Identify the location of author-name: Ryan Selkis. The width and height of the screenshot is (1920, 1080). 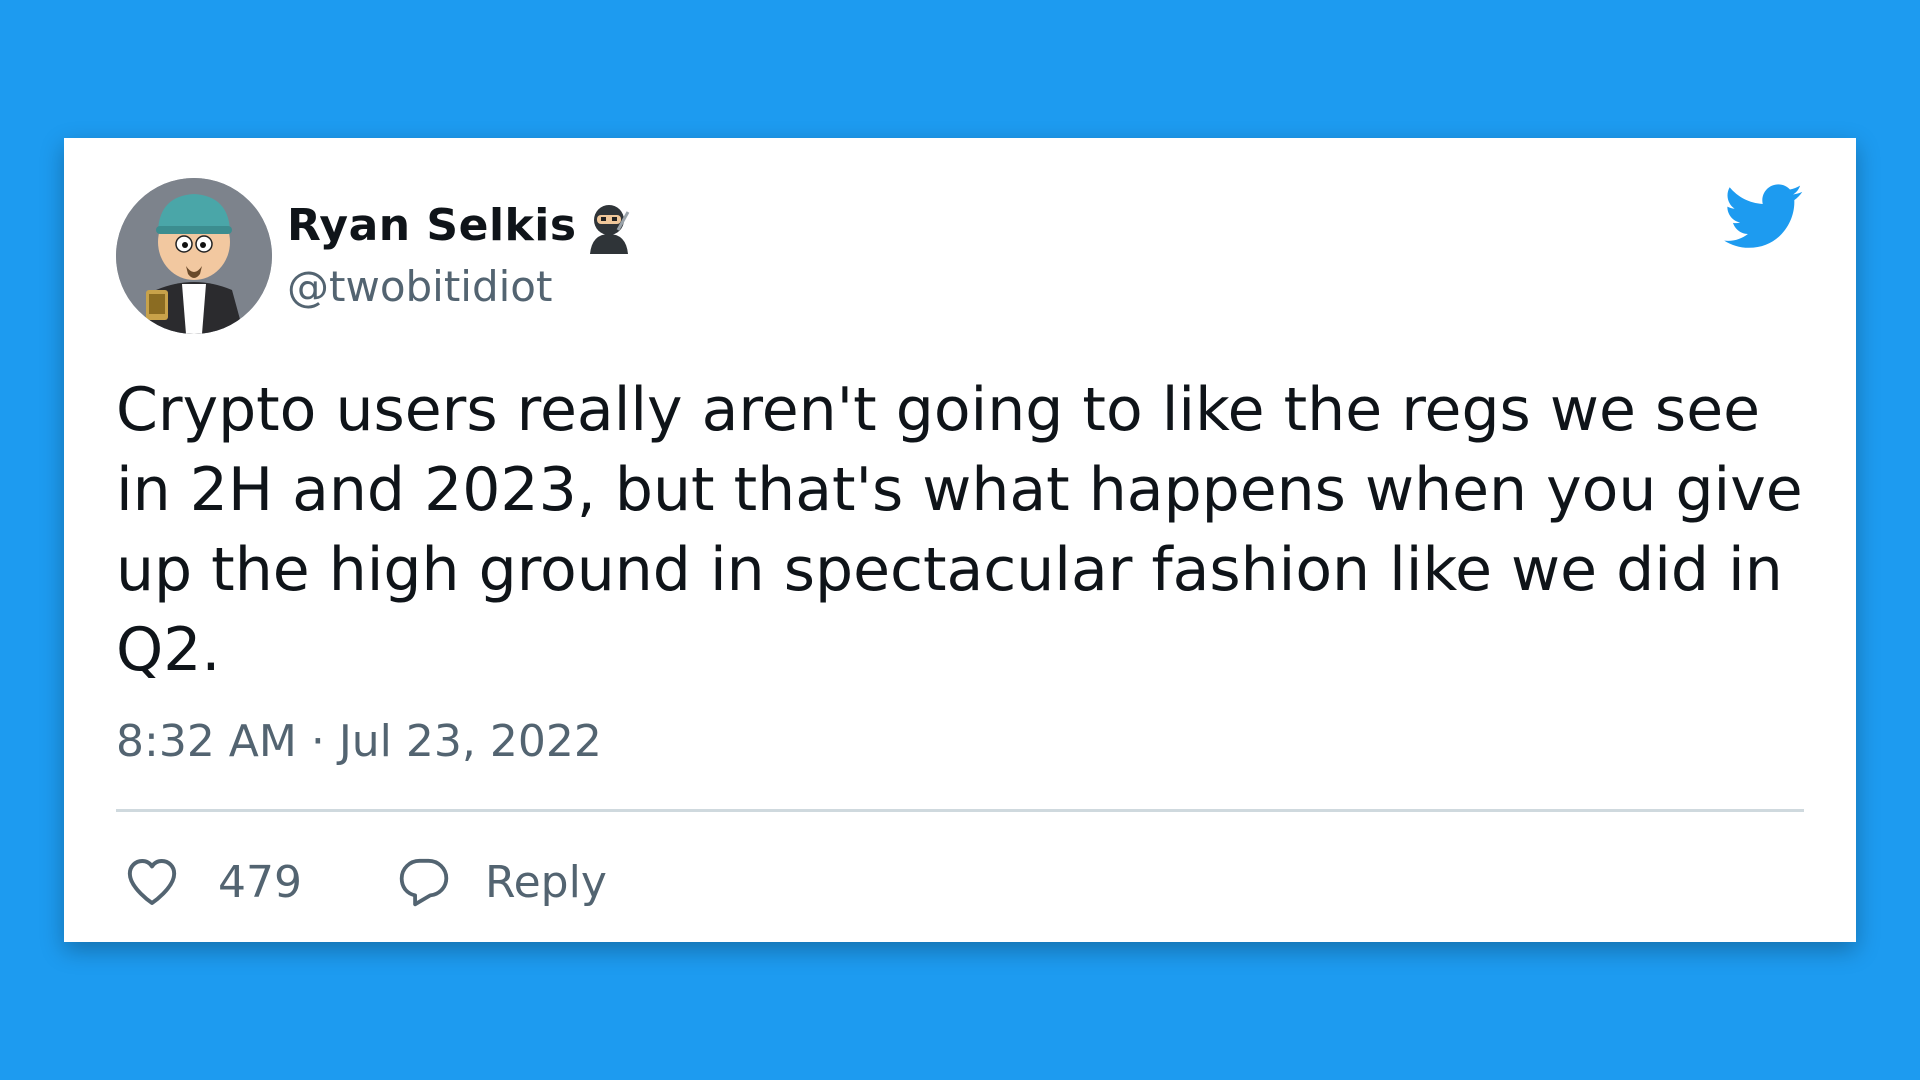
(432, 225).